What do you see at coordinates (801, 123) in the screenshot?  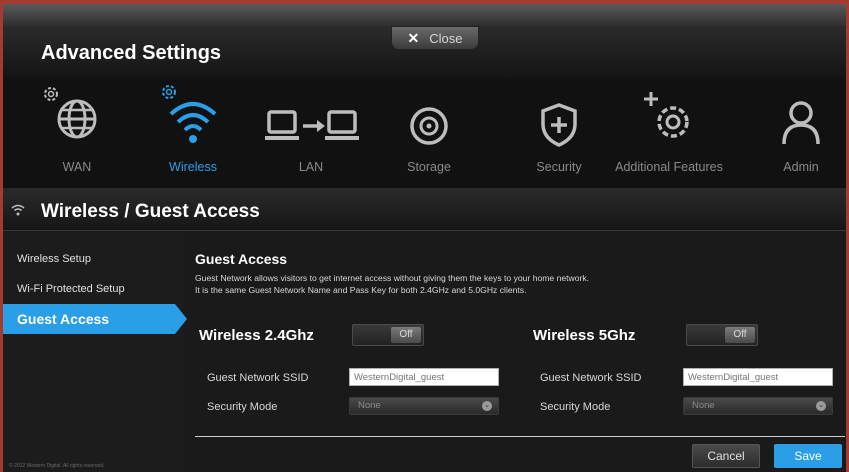 I see `user-icon` at bounding box center [801, 123].